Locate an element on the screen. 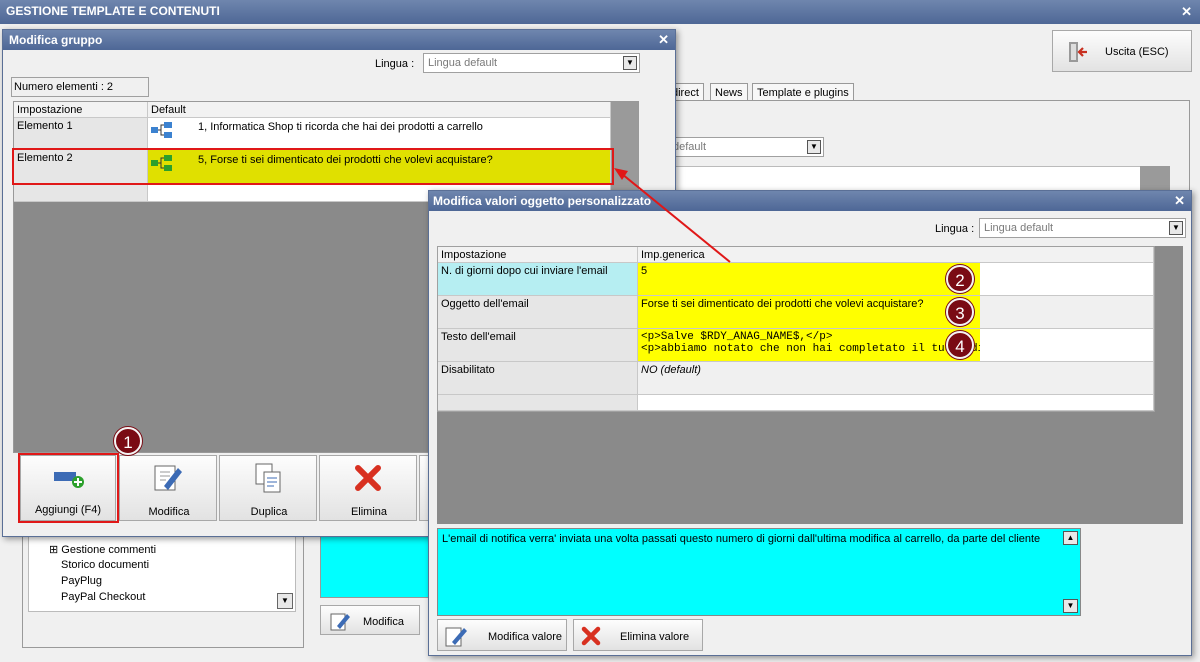 This screenshot has height=662, width=1200. badge-1: 1 is located at coordinates (128, 441).